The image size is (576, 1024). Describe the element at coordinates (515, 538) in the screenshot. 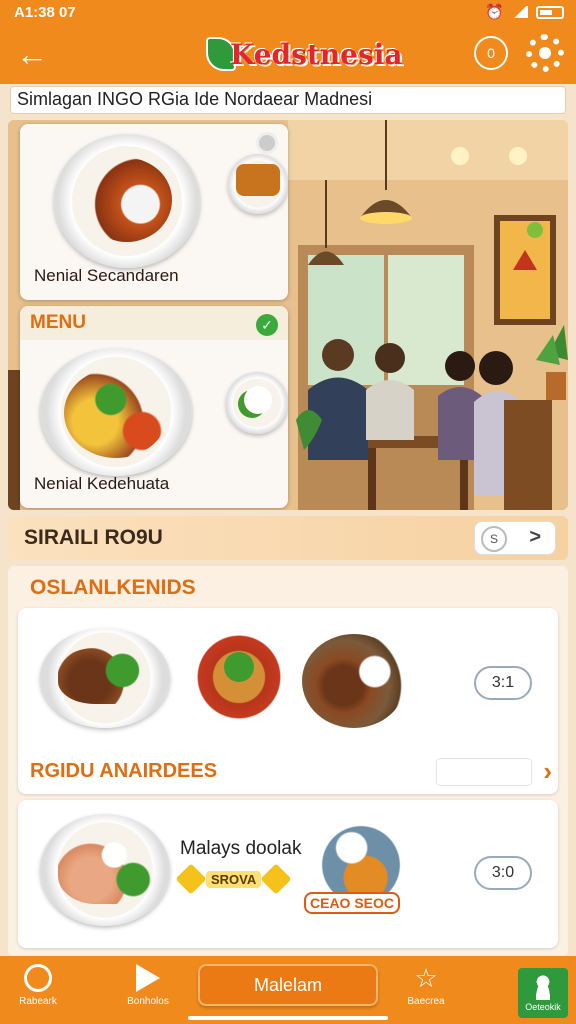

I see `section-action-pill: S >` at that location.